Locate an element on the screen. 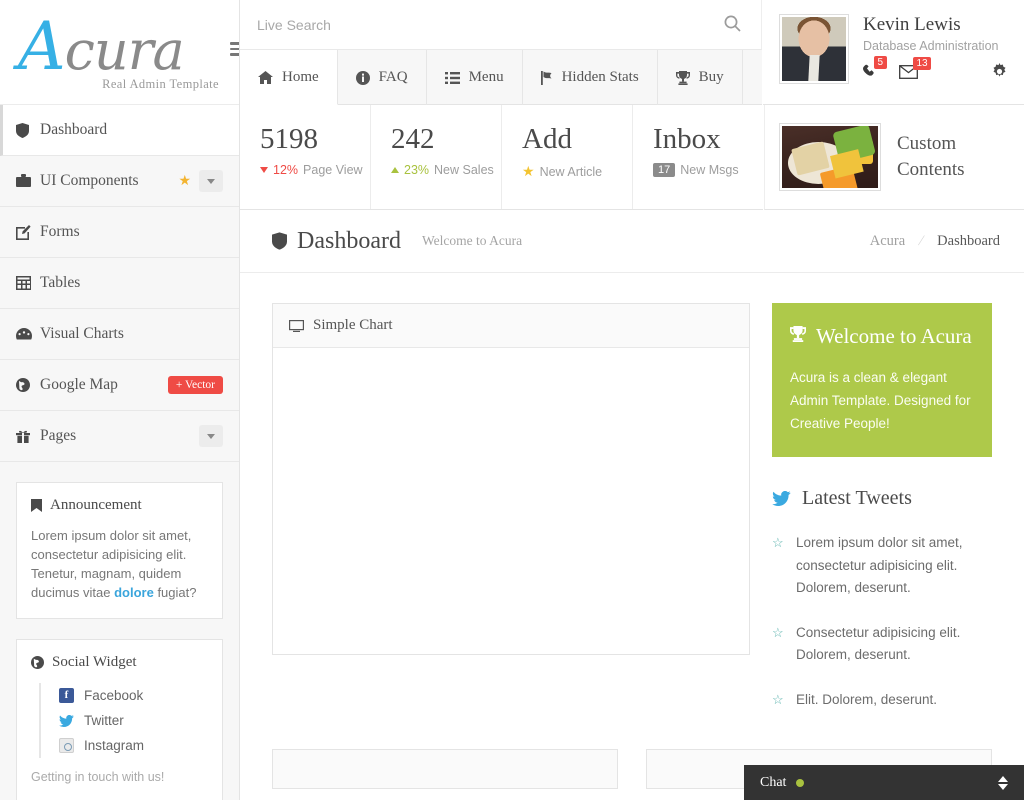  sidebar-item-forms: Forms is located at coordinates (119, 232).